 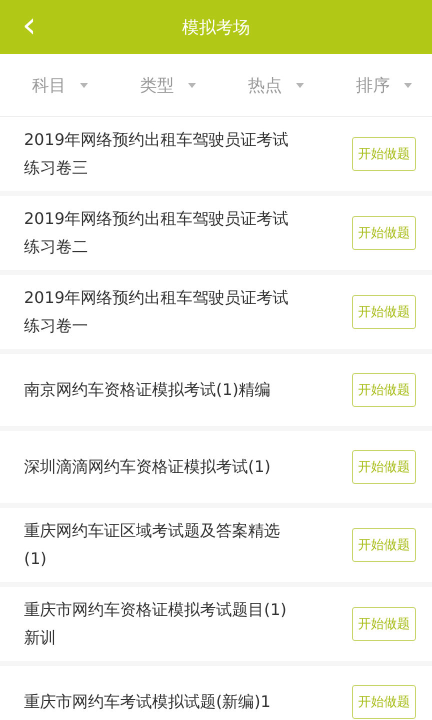 I want to click on exam-title: 深圳滴滴网约车资格证模拟考试(1), so click(x=148, y=467).